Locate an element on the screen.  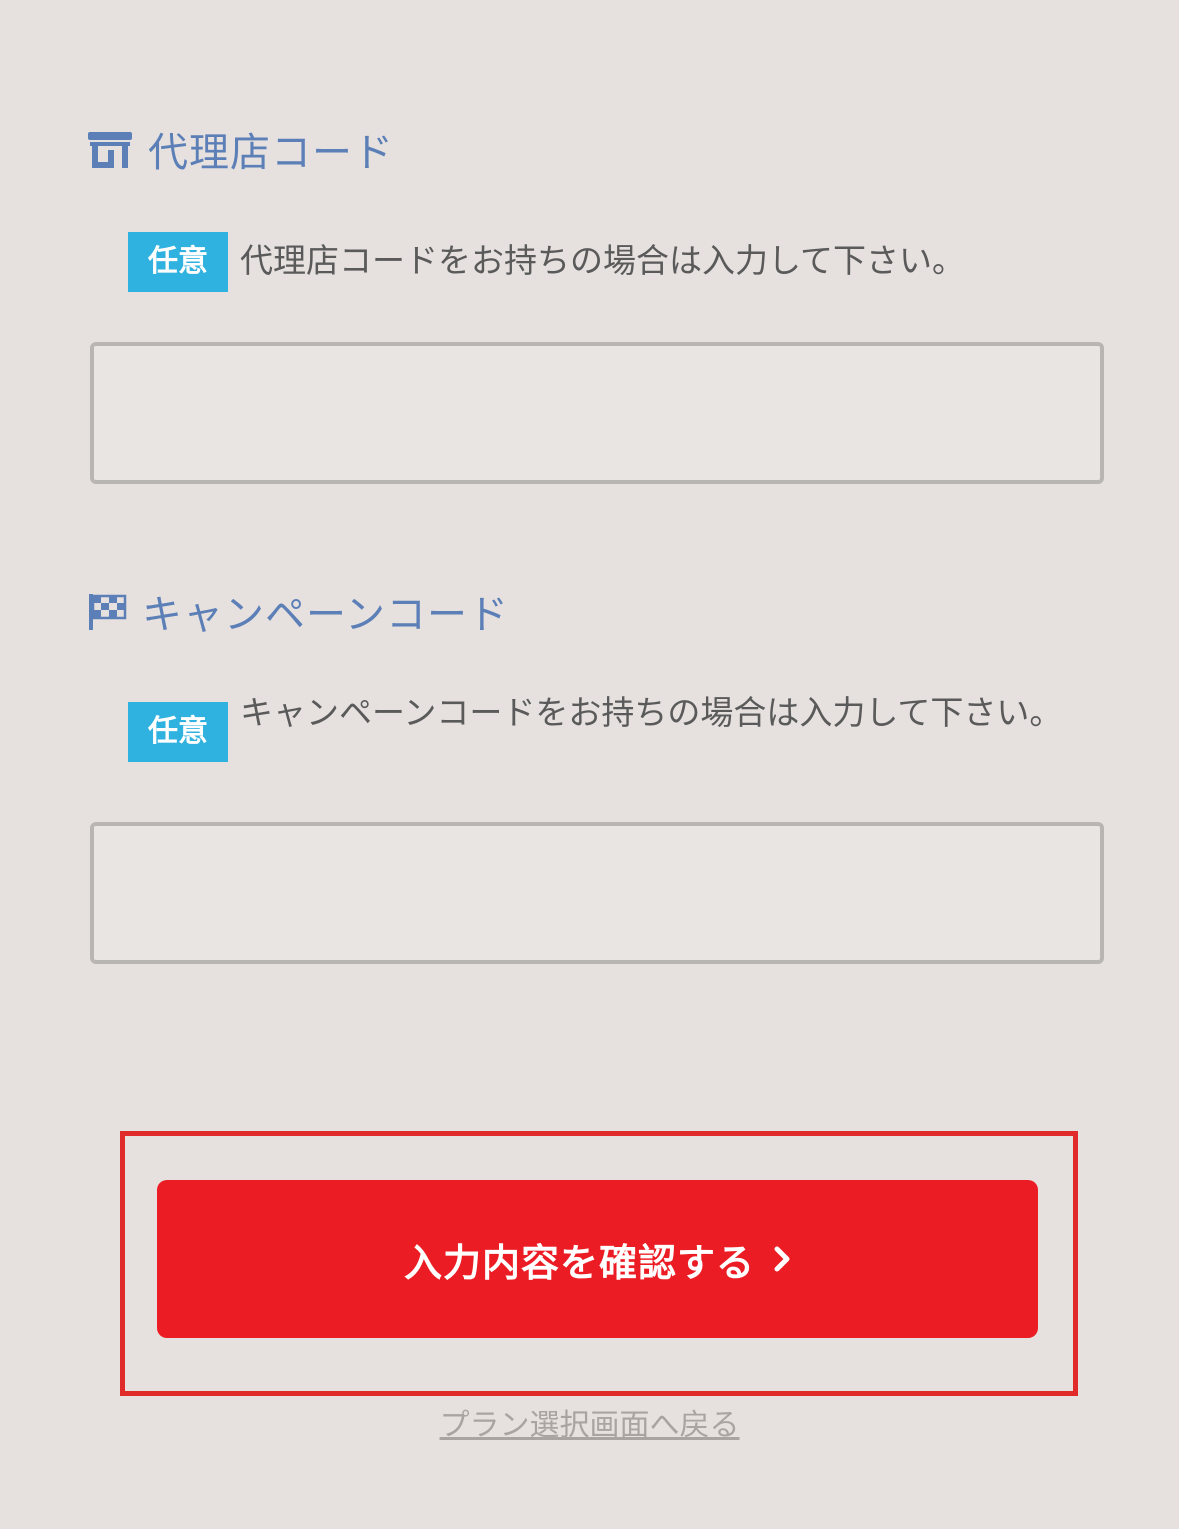
campaign-code-note-text: キャンペーンコードをお持ちの場合は入力して下さい。 is located at coordinates (651, 712).